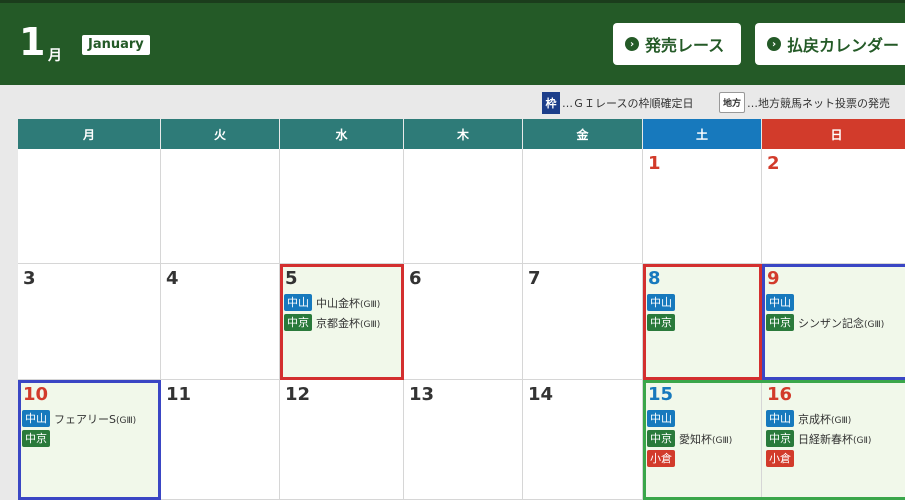 This screenshot has width=905, height=500. Describe the element at coordinates (825, 439) in the screenshot. I see `race-title: 日経新春杯` at that location.